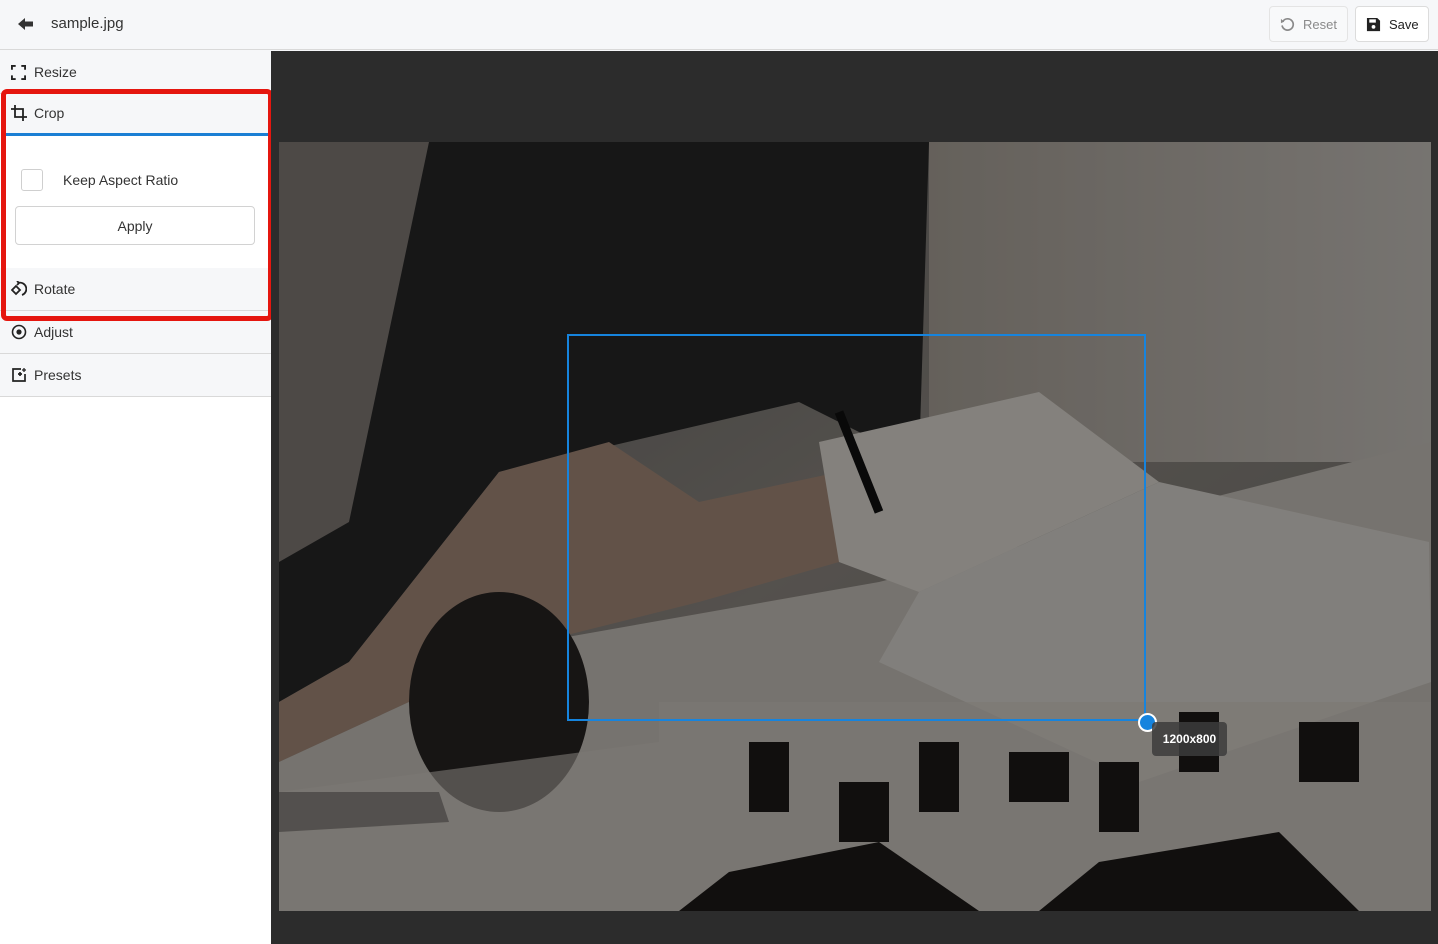 The image size is (1438, 944). What do you see at coordinates (121, 180) in the screenshot?
I see `keep-aspect-ratio-label: Keep Aspect Ratio` at bounding box center [121, 180].